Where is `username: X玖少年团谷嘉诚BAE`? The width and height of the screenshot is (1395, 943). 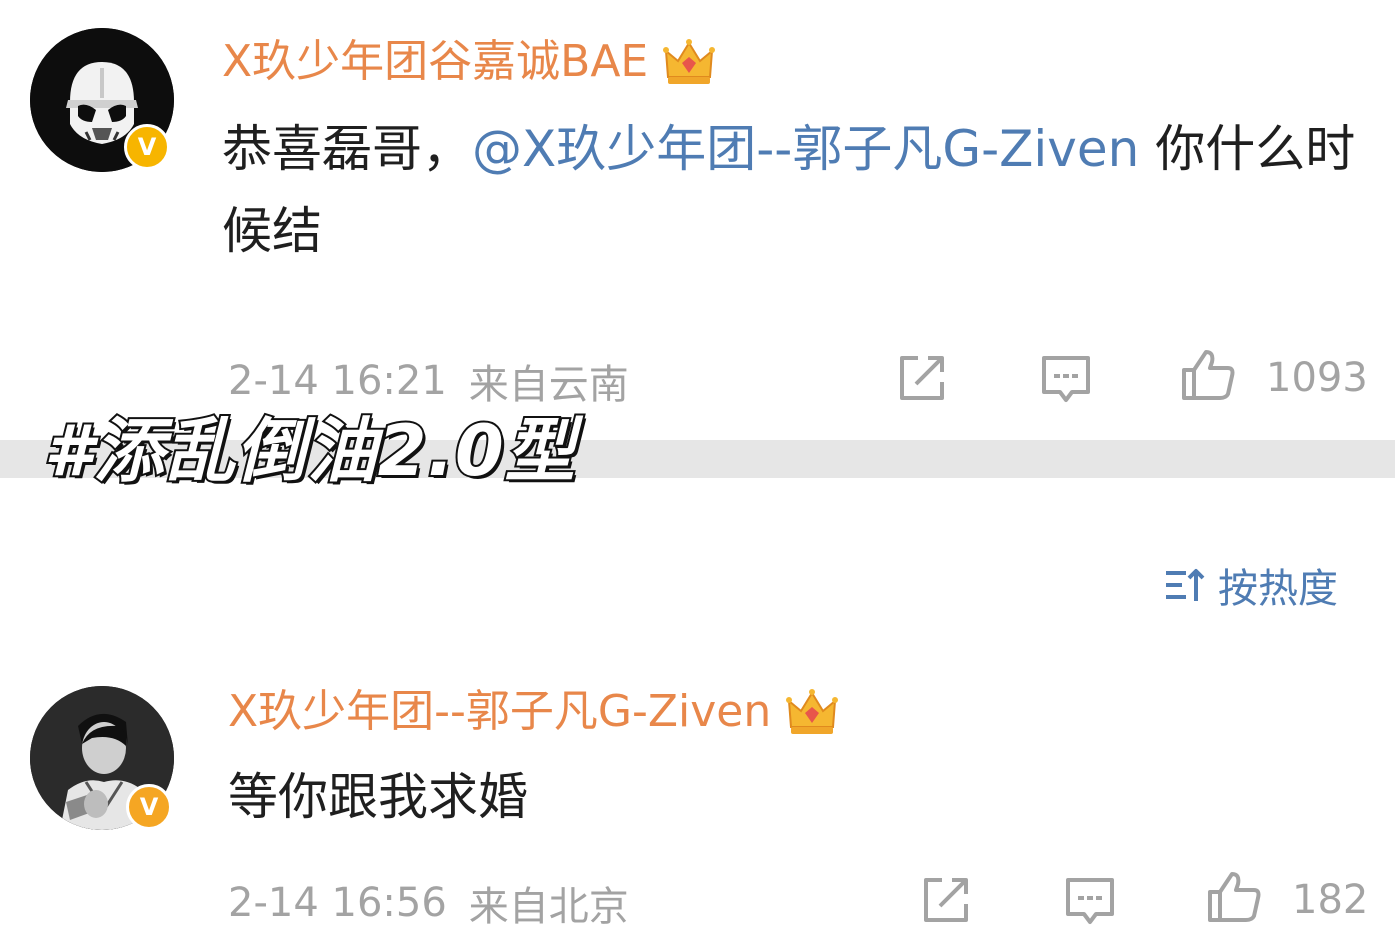 username: X玖少年团谷嘉诚BAE is located at coordinates (435, 62).